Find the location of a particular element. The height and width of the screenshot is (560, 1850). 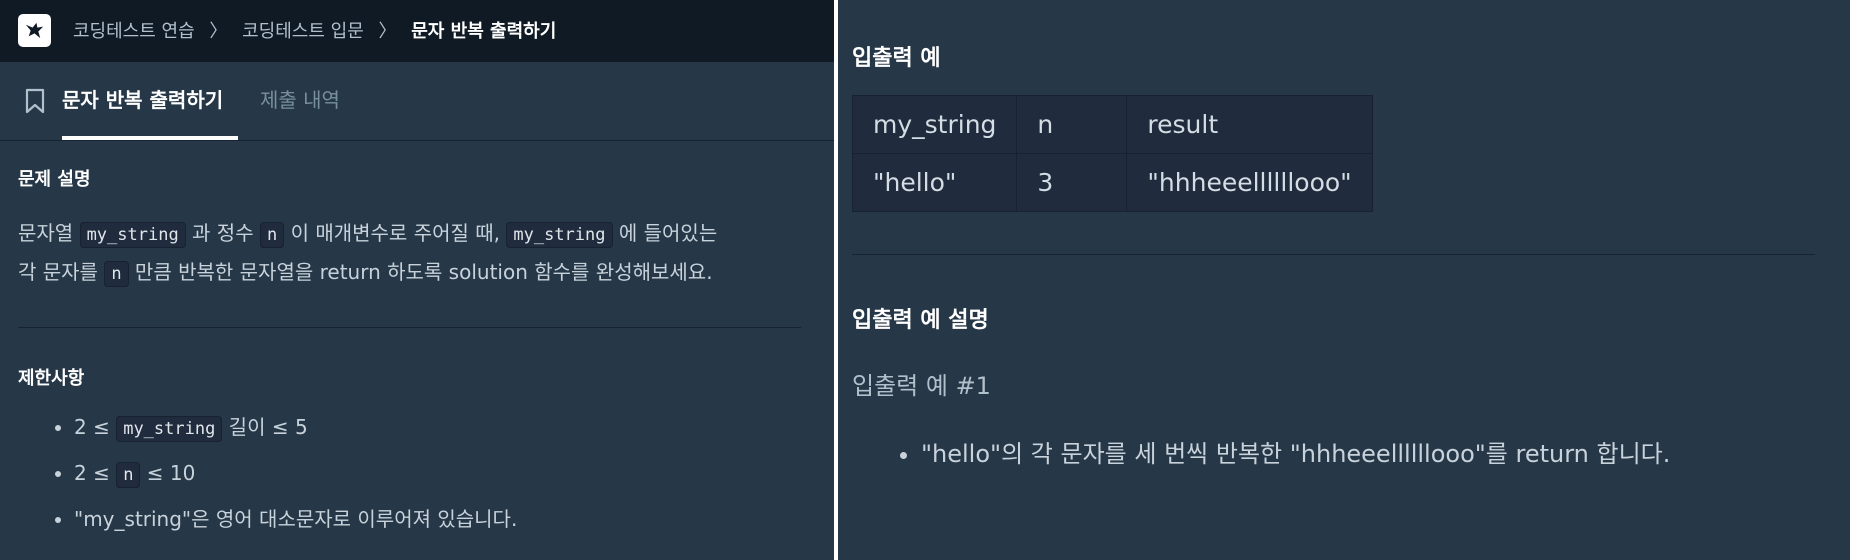

table-header-cell: n is located at coordinates (1072, 124).